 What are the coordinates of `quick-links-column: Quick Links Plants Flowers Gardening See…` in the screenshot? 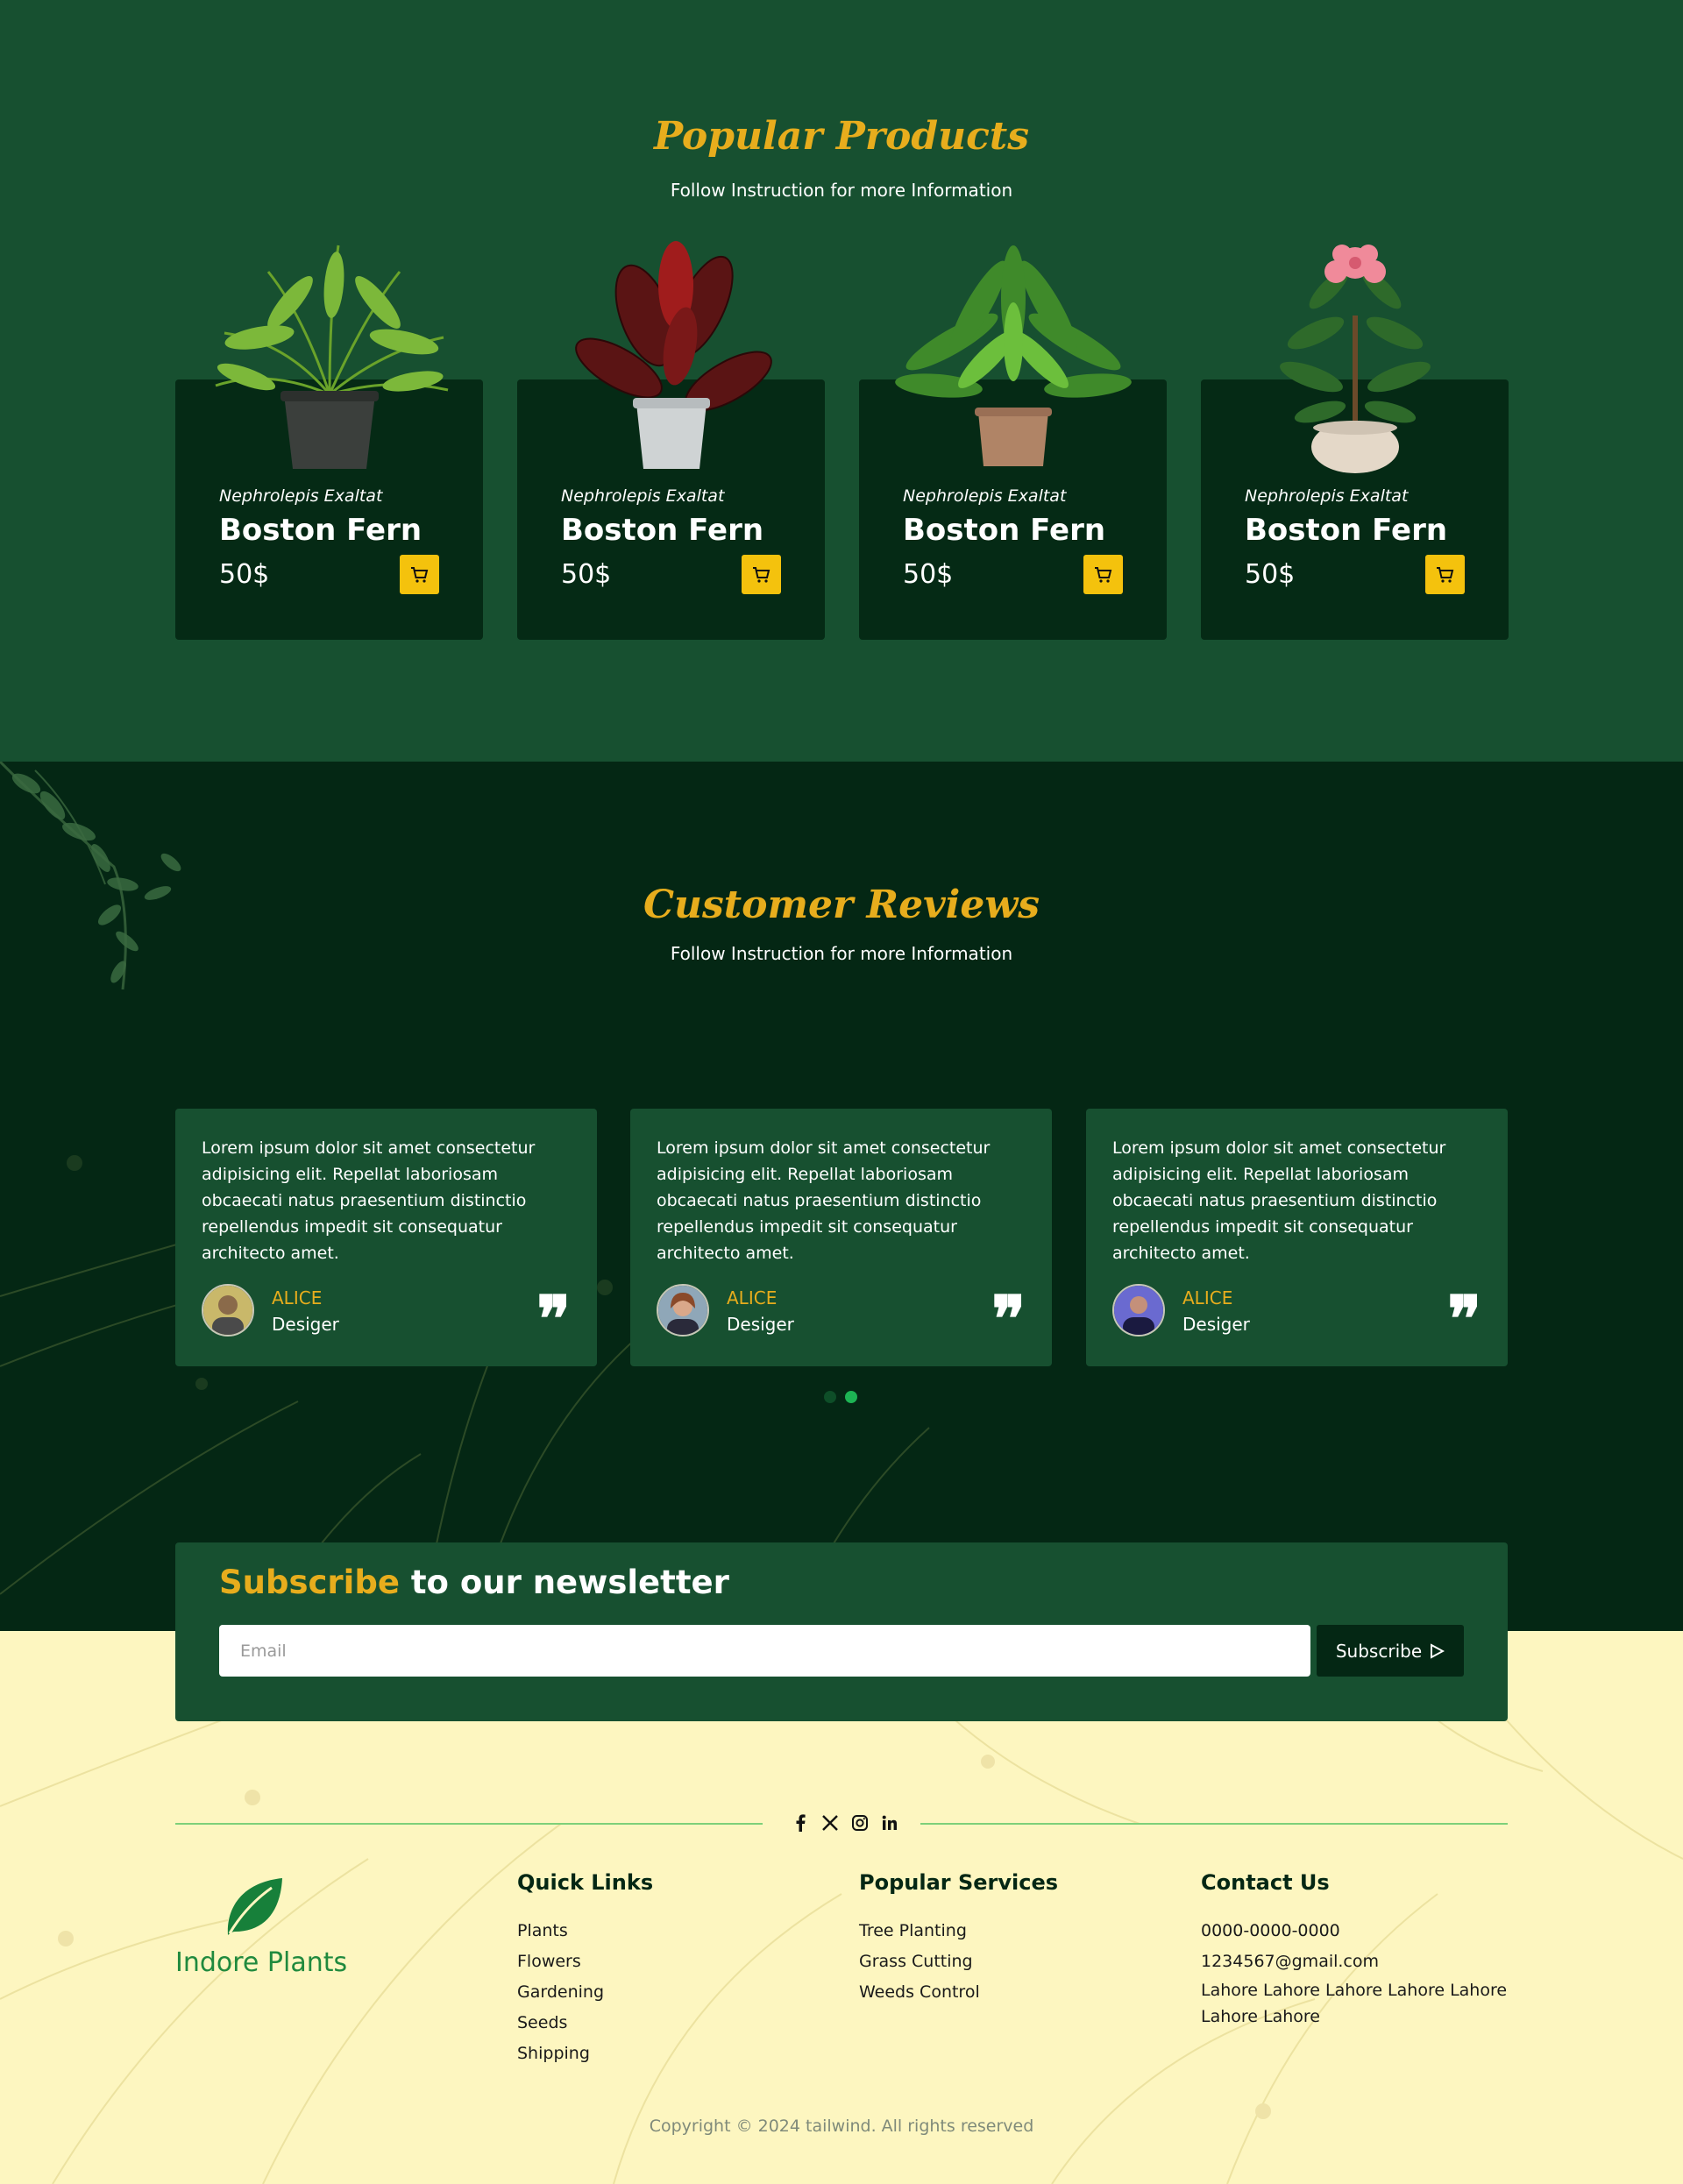 It's located at (585, 1969).